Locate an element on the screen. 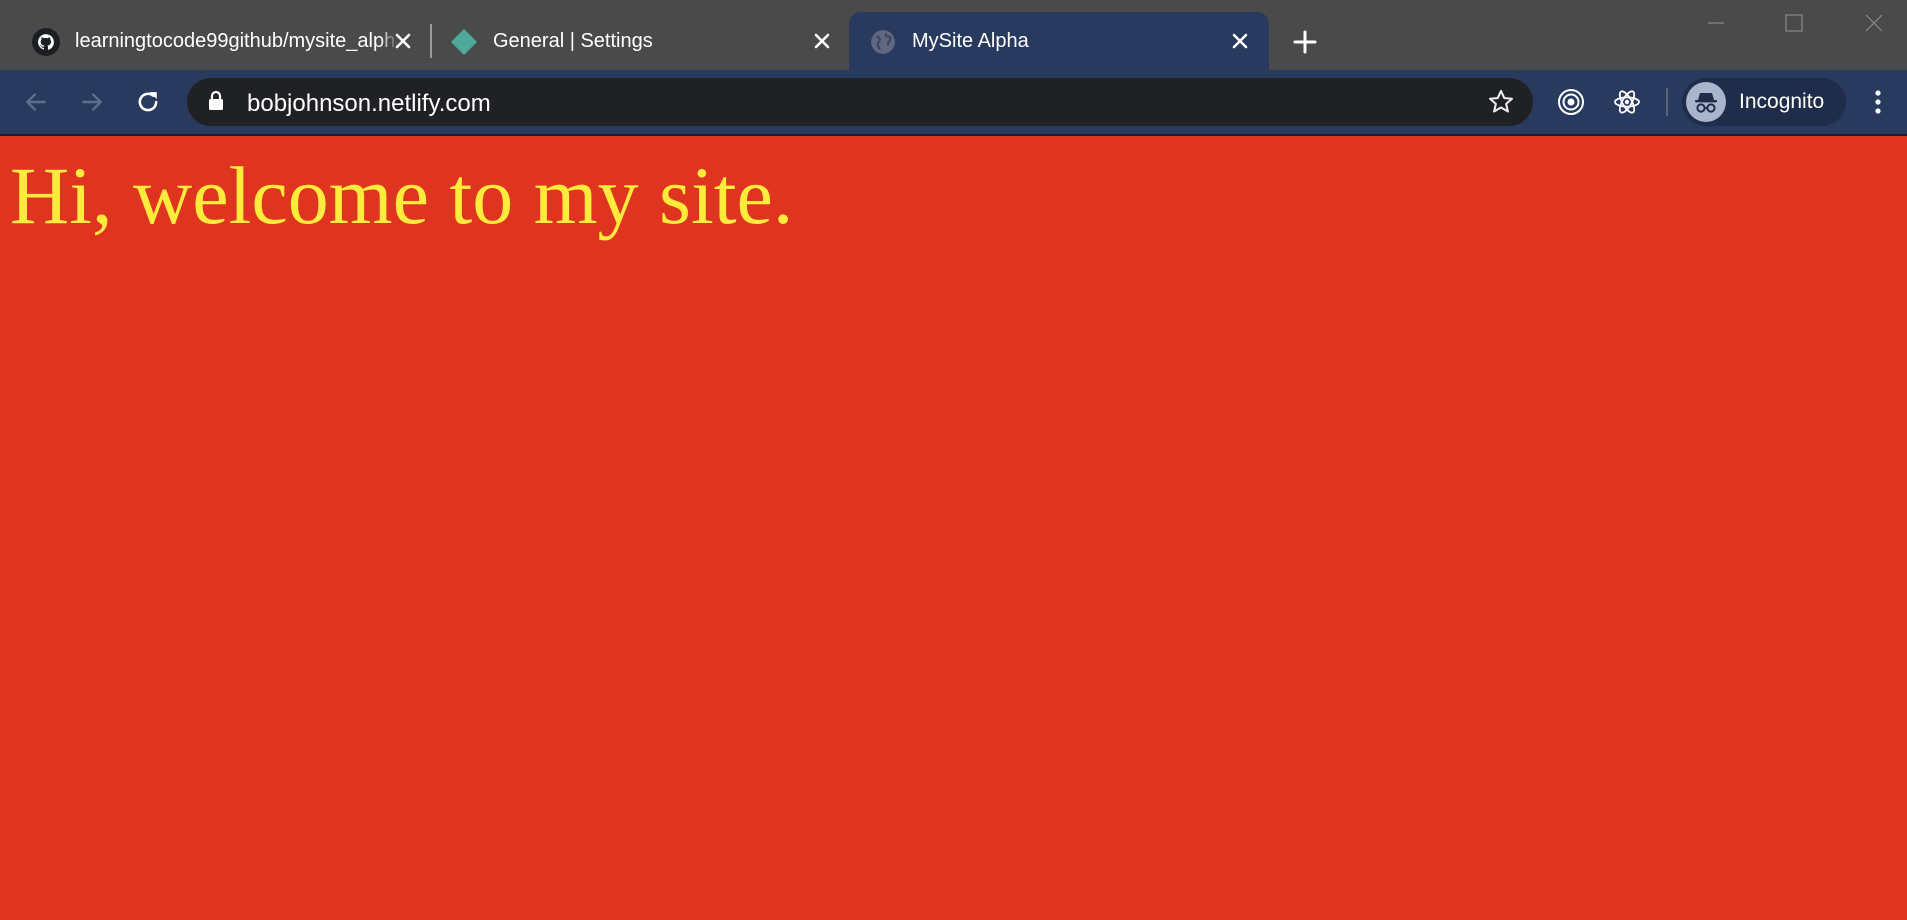 This screenshot has width=1907, height=920. tab-github-repo: learningtocode99github/mysite_alpha is located at coordinates (221, 41).